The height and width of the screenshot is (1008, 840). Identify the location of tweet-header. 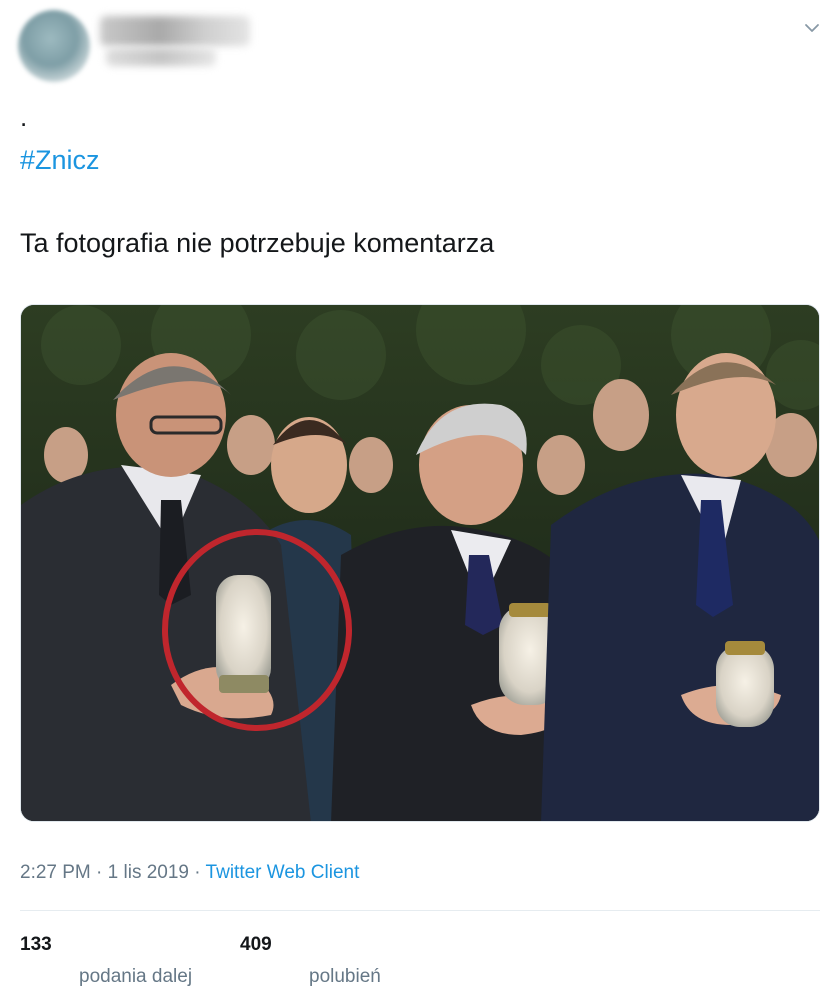
(420, 45).